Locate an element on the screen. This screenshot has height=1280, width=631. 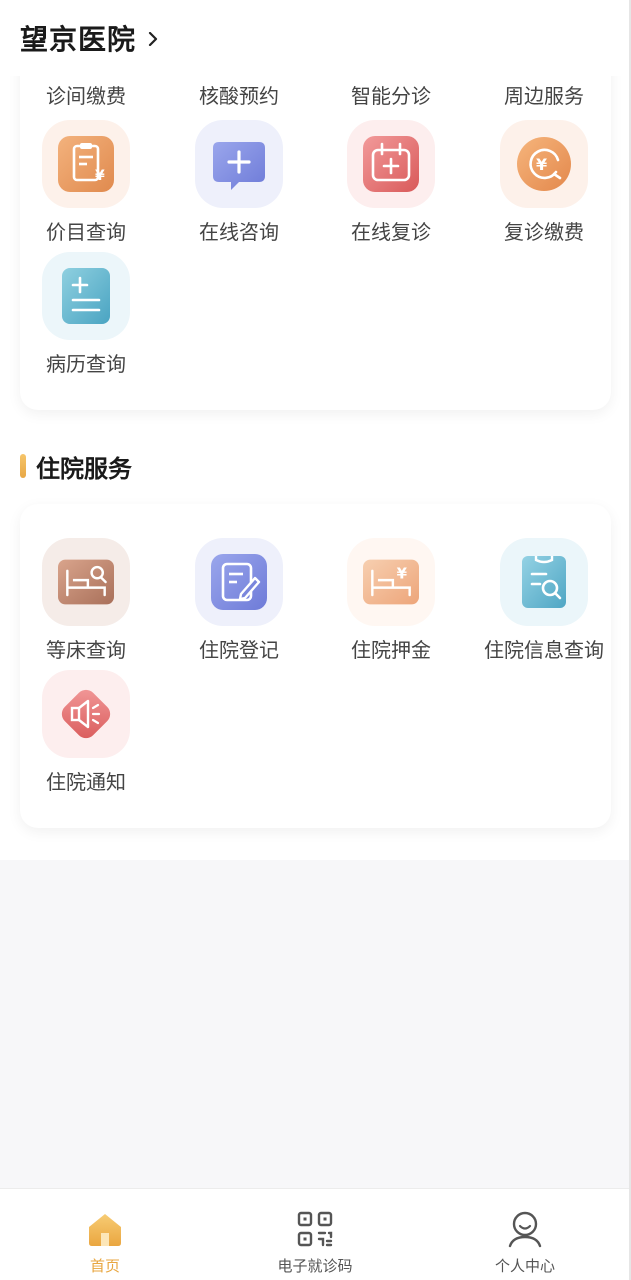
bottom-tab-bar: 首页 电子就诊码 个人中心 is located at coordinates (315, 1234).